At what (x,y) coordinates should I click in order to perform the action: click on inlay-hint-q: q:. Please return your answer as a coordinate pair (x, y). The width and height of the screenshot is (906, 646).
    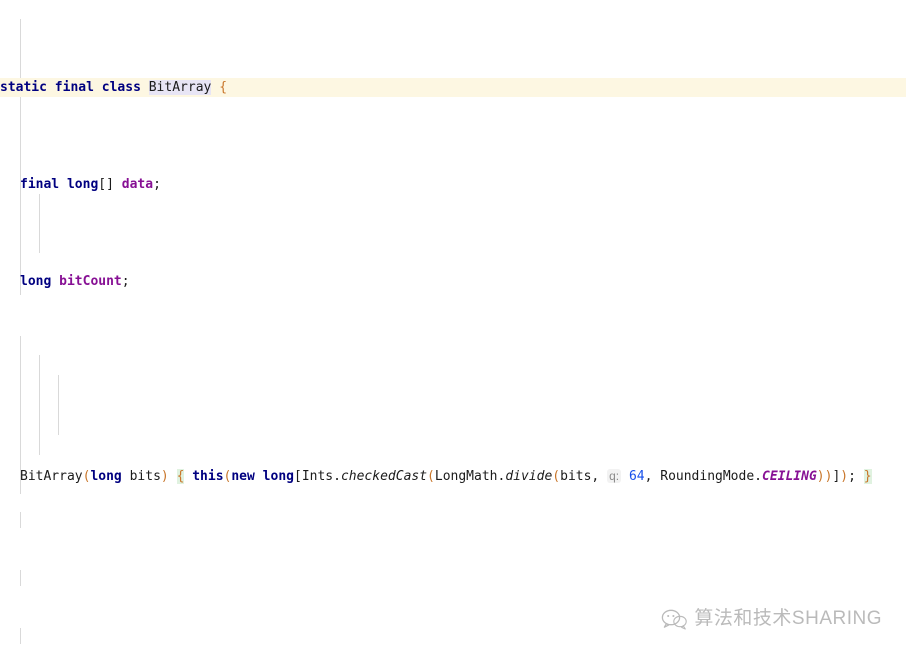
    Looking at the image, I should click on (614, 475).